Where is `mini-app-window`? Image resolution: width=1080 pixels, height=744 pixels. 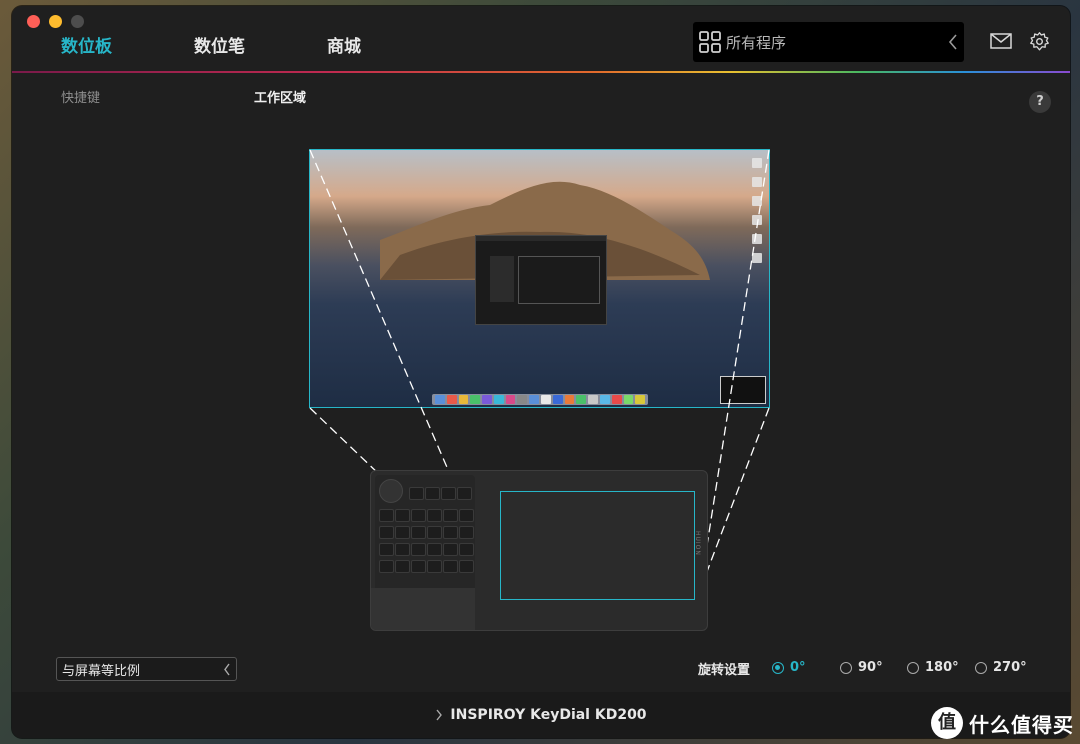
mini-app-window is located at coordinates (541, 280).